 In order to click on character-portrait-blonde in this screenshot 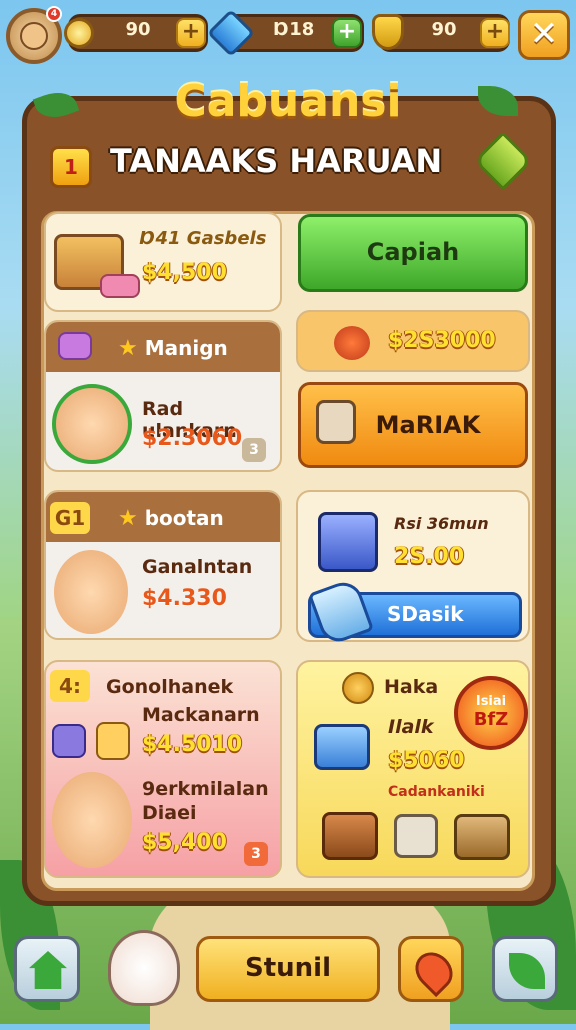, I will do `click(92, 424)`.